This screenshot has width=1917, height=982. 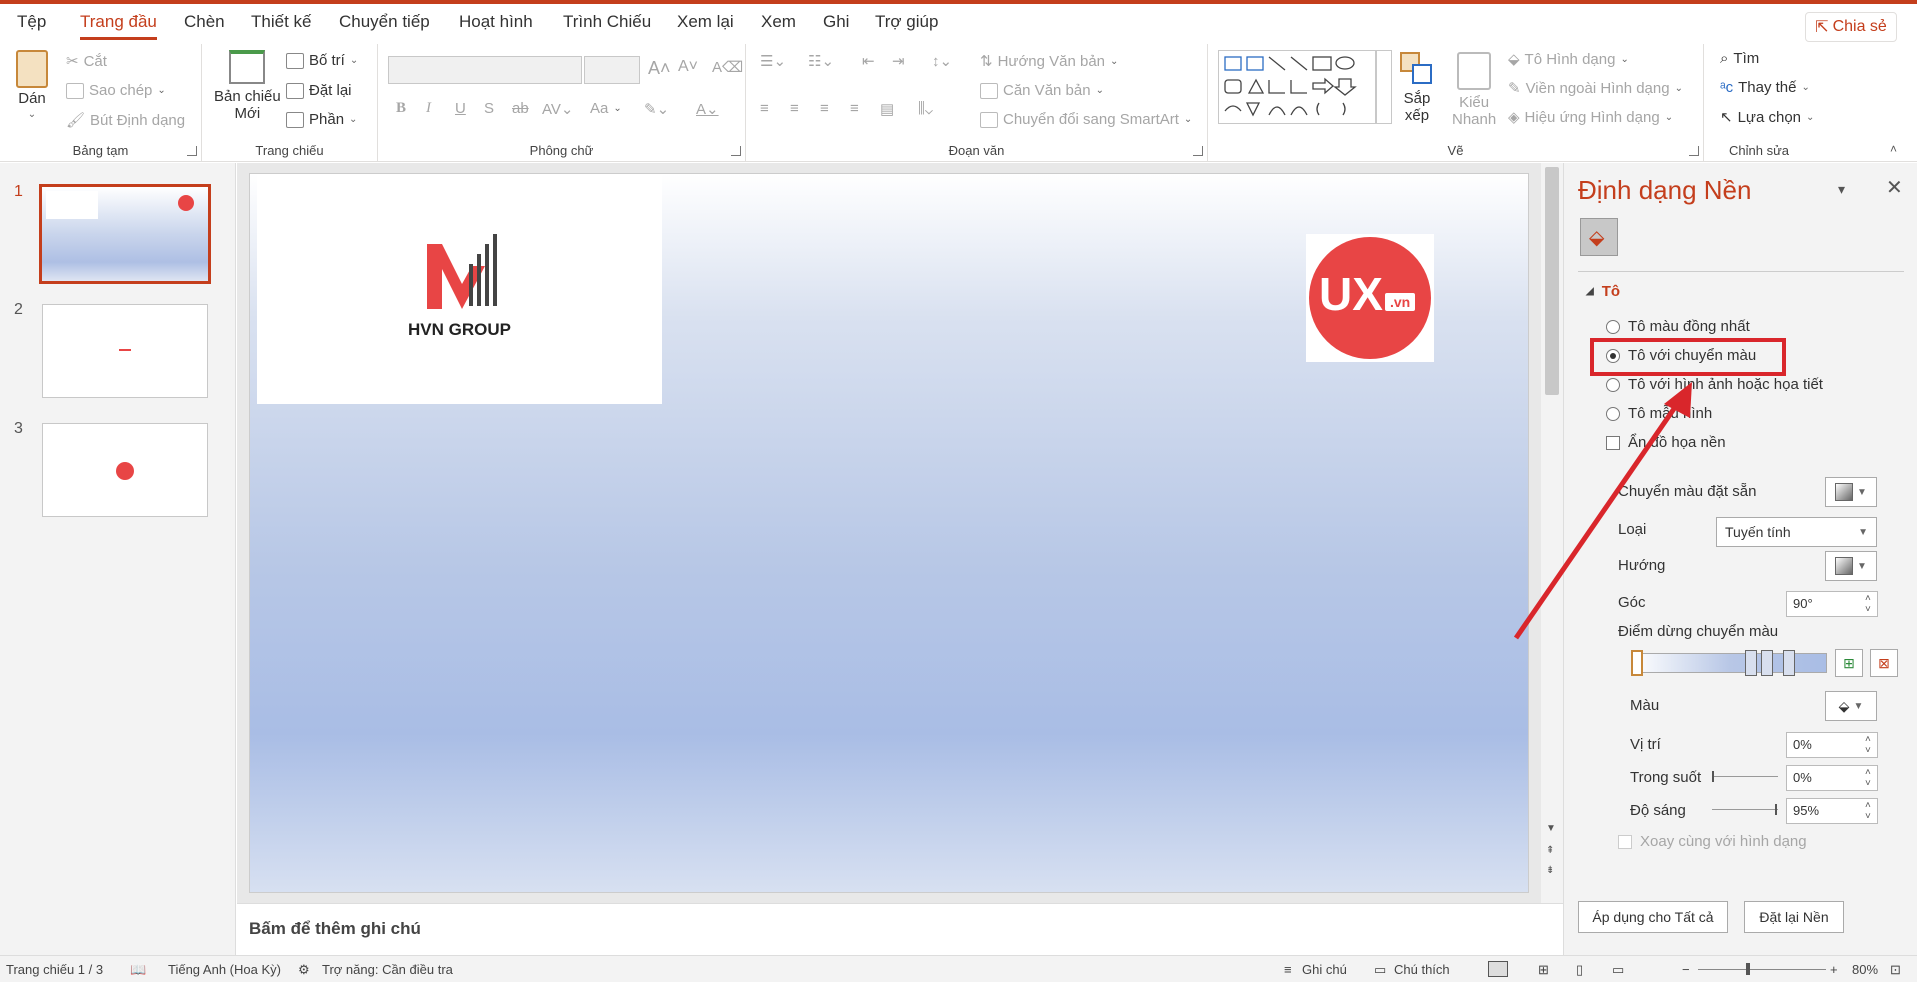 I want to click on pane-options-chevron-icon: ▾, so click(x=1841, y=189).